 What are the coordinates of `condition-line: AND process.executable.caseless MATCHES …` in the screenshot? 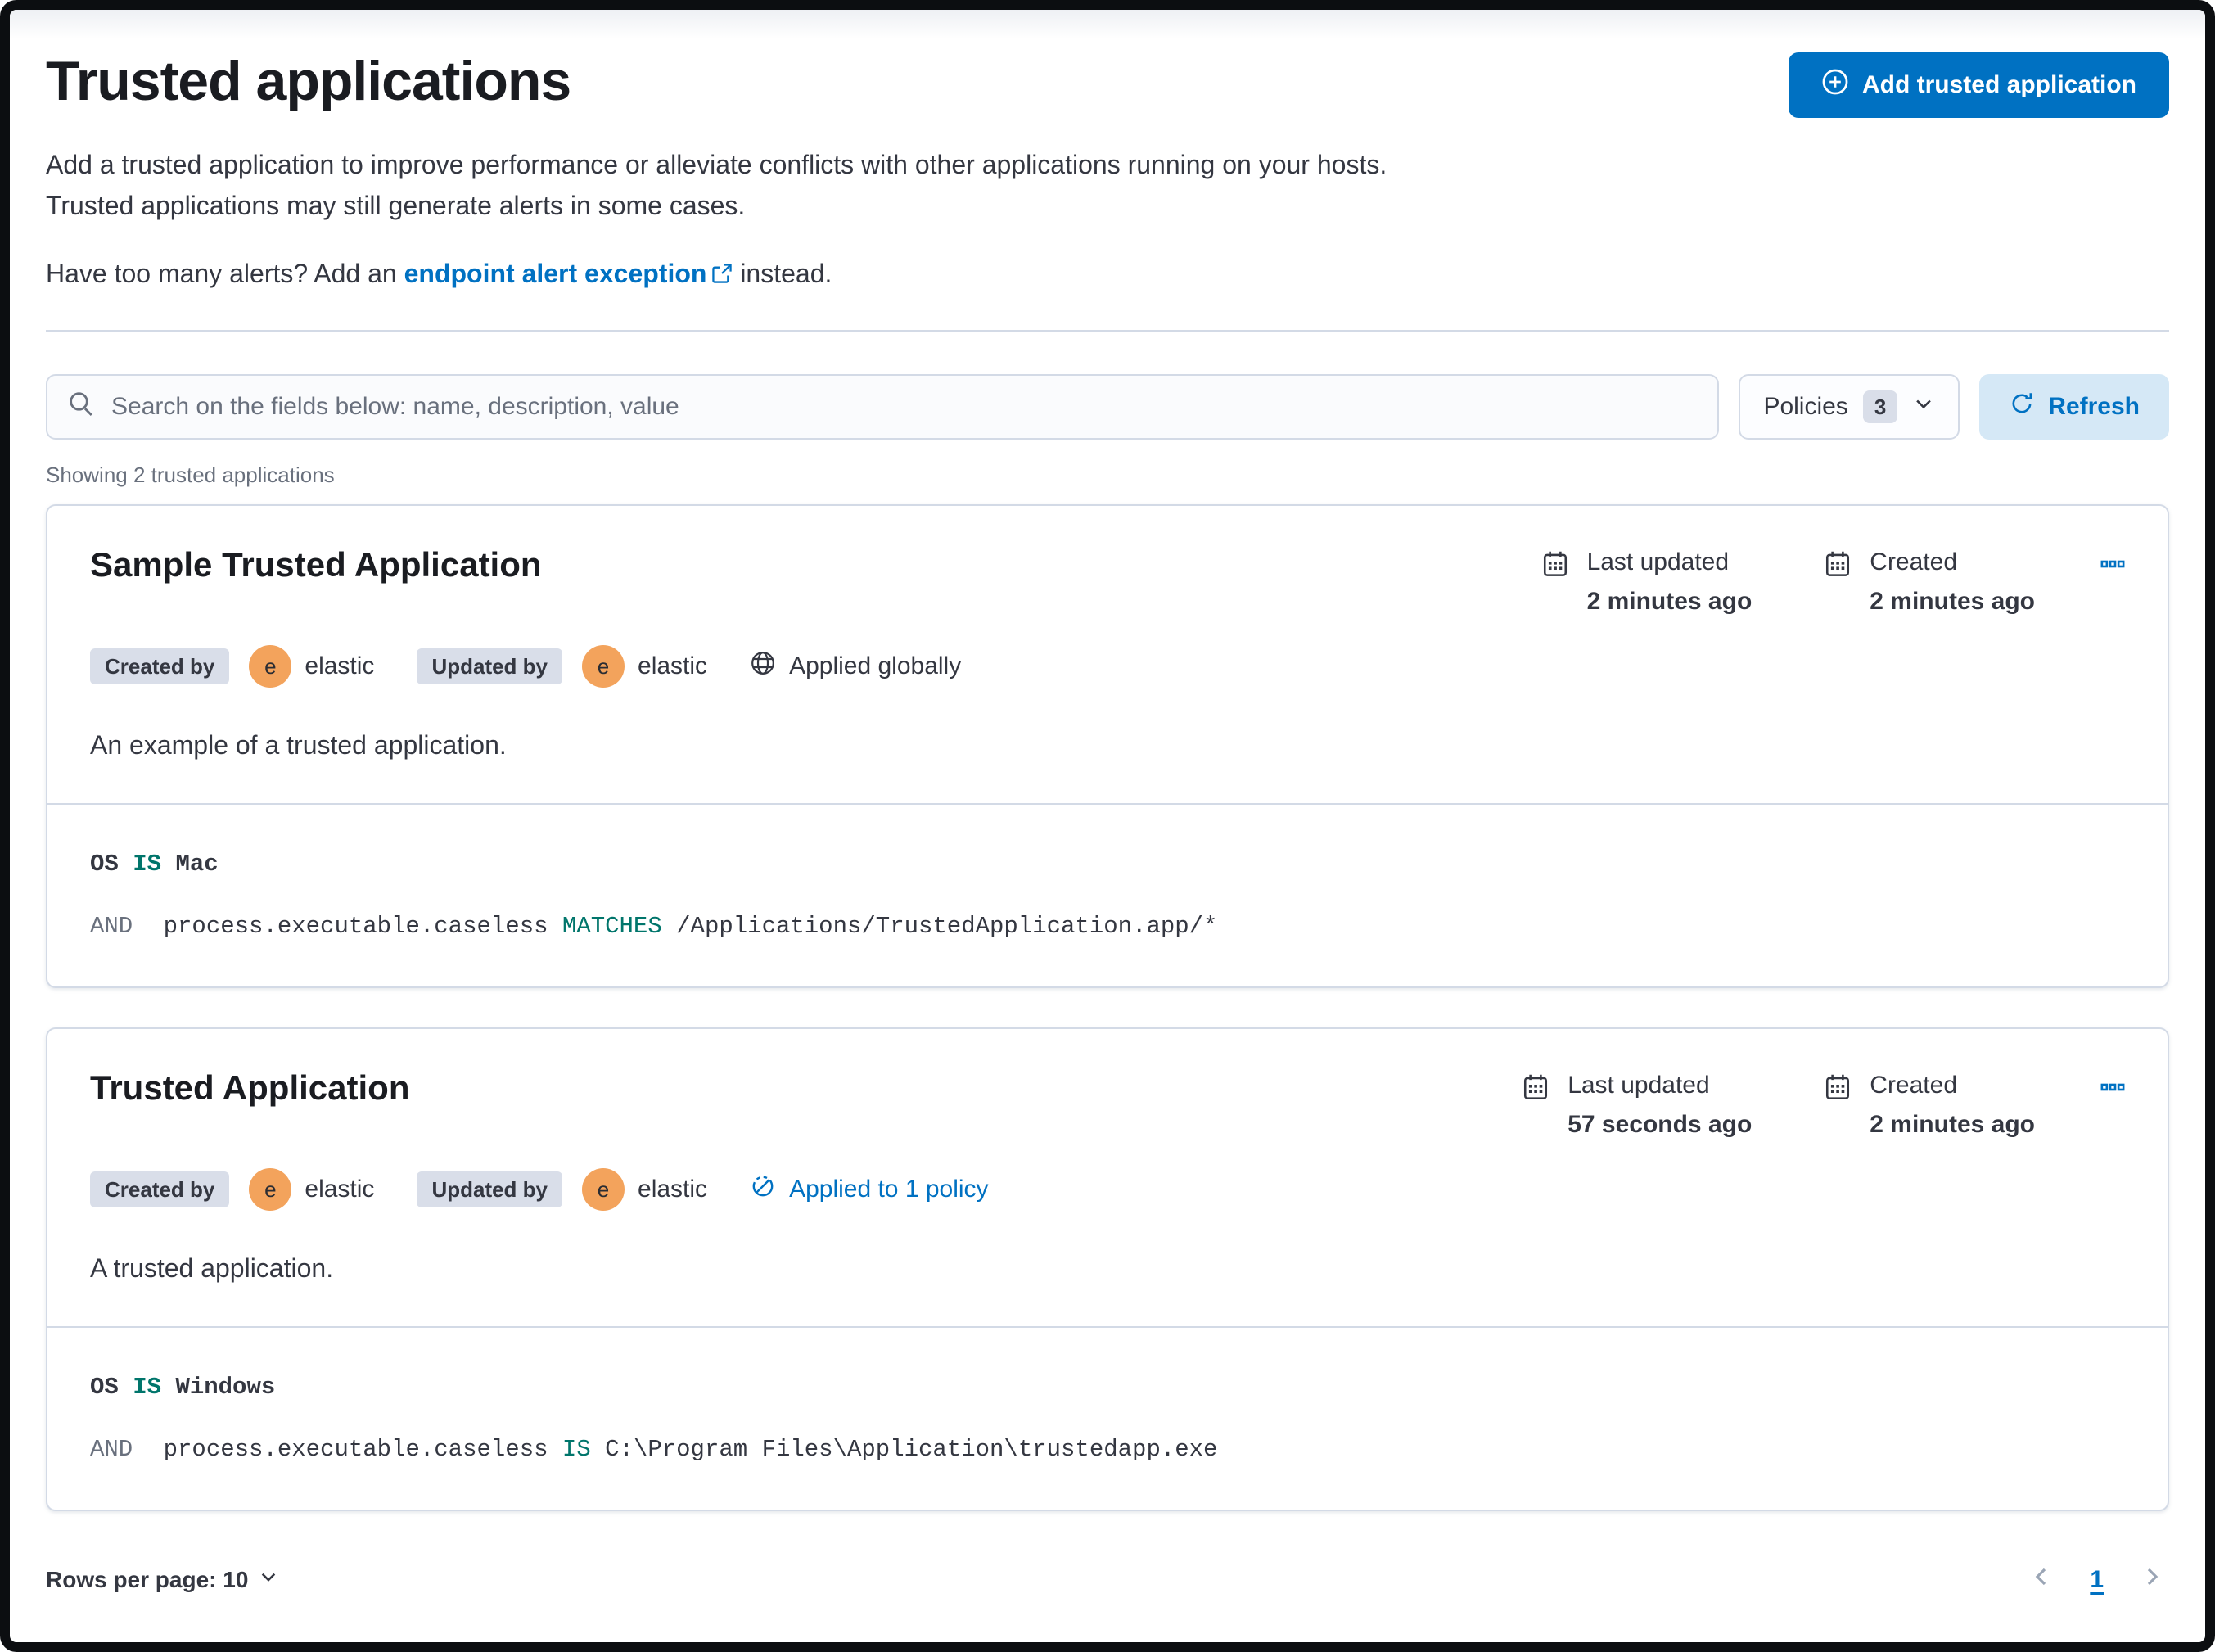 It's located at (1107, 927).